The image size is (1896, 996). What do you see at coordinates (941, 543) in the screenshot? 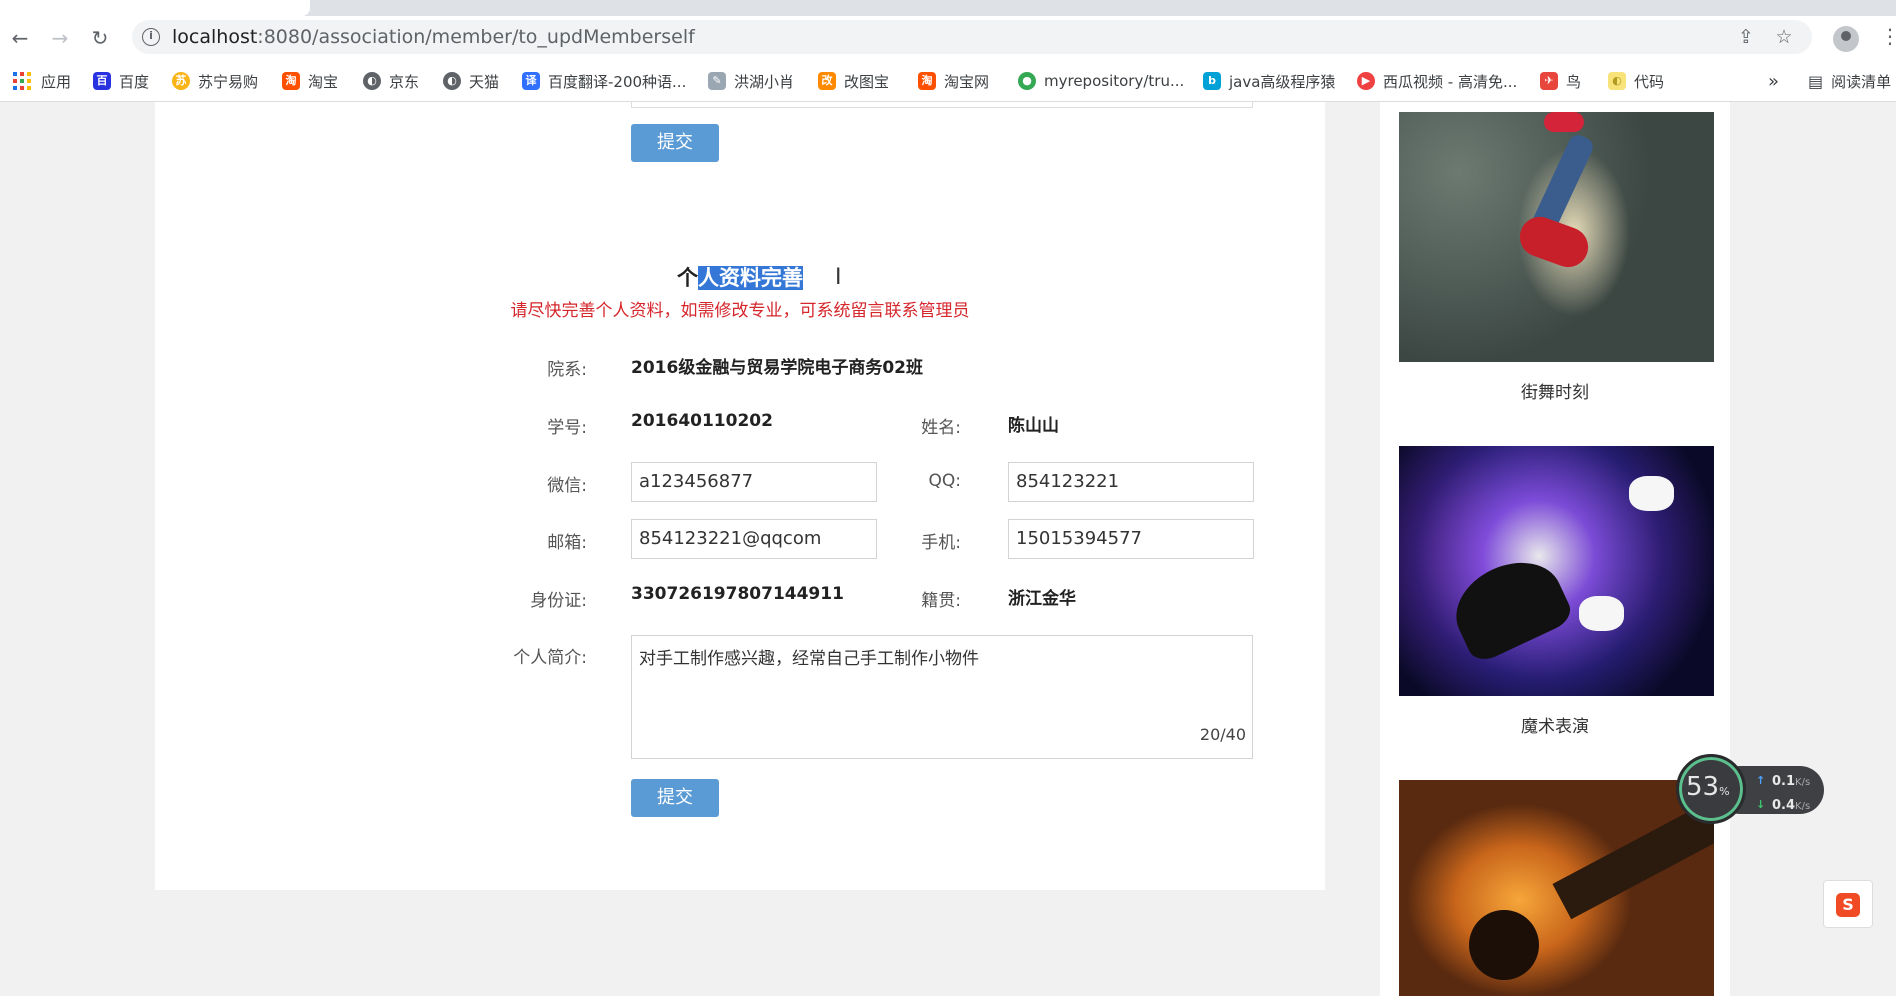
I see `phone-label: 手机:` at bounding box center [941, 543].